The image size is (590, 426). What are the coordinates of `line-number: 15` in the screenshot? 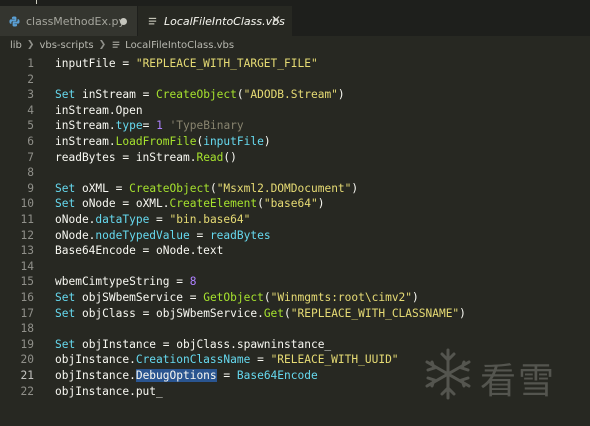 It's located at (27, 282).